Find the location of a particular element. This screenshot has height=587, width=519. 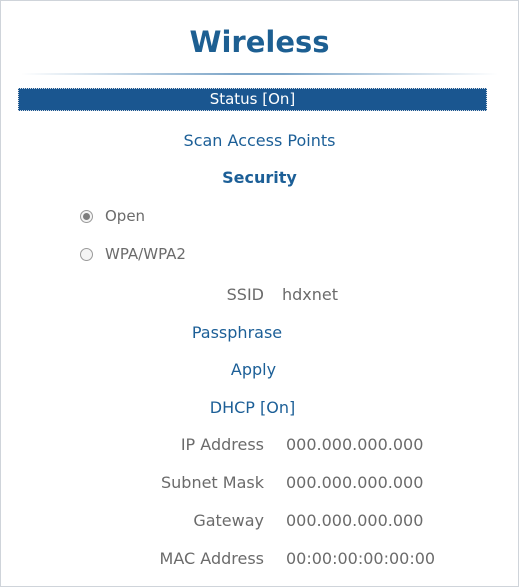

ssid-value: hdxnet is located at coordinates (310, 294).